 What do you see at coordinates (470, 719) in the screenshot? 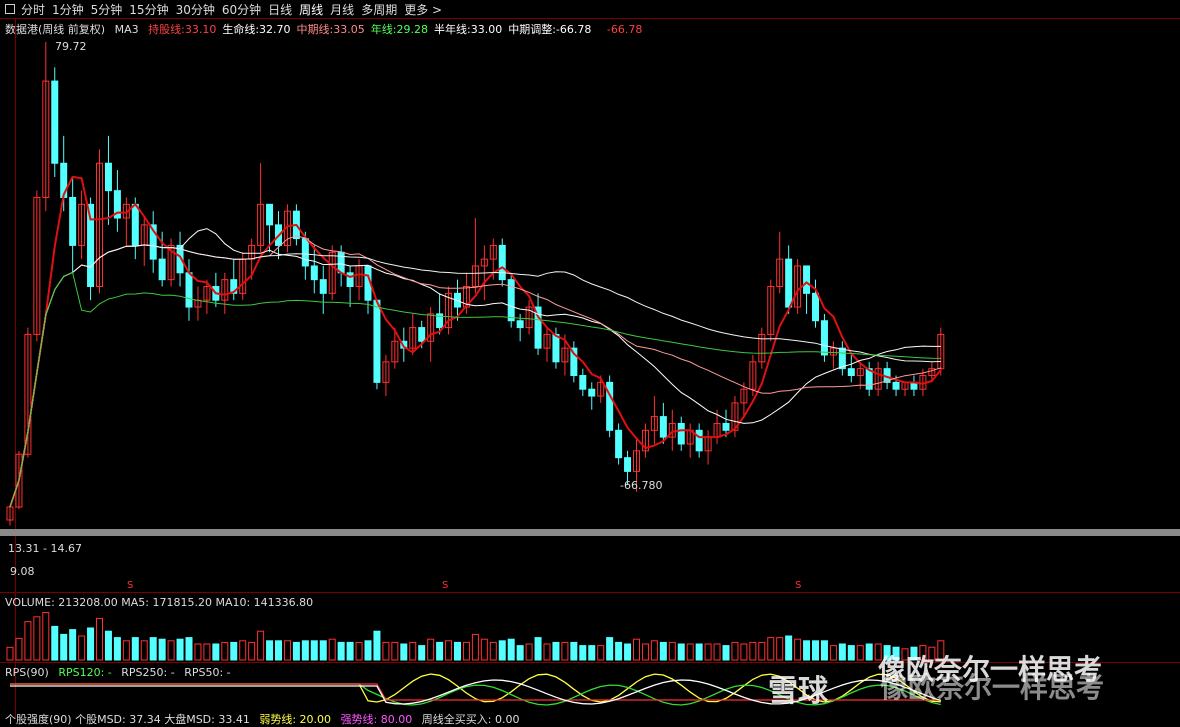
I see `week-buy: 周线全买买入: 0.00` at bounding box center [470, 719].